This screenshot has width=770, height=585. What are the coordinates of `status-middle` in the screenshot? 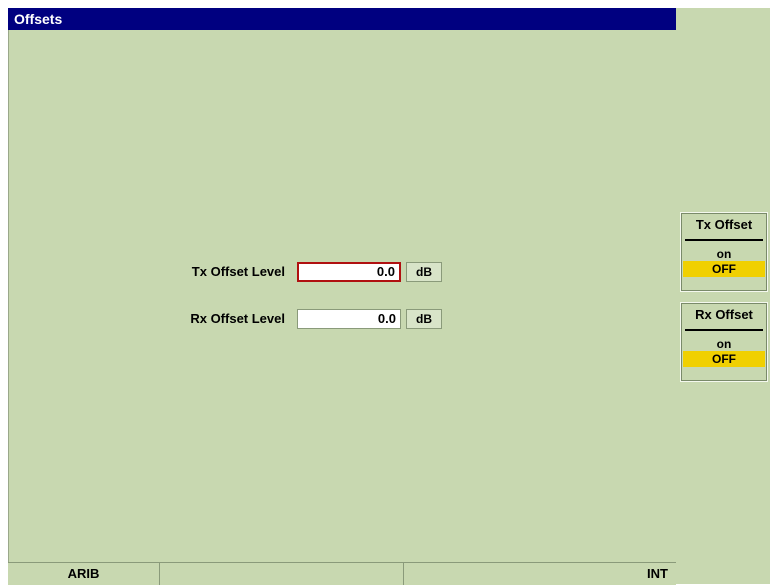 It's located at (282, 574).